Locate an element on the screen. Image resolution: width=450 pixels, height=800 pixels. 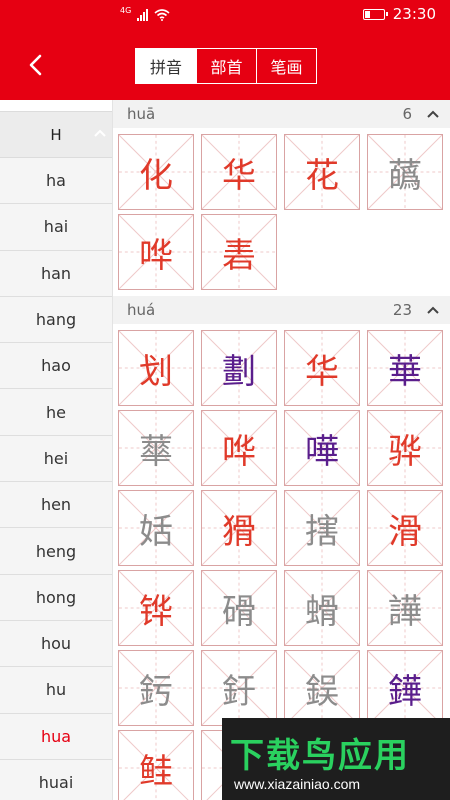
letter-group-header: H is located at coordinates (56, 135).